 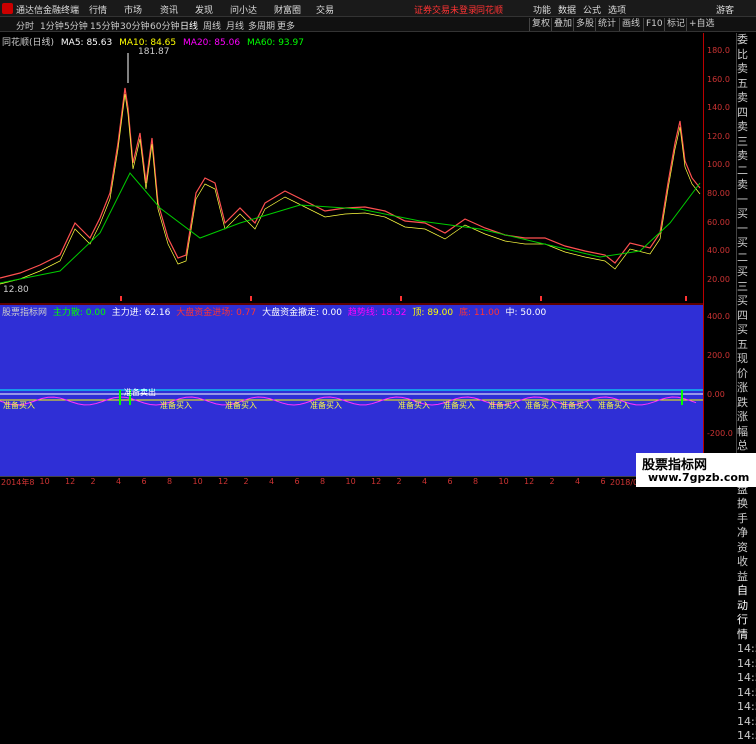 I want to click on quote-label: 买五, so click(x=742, y=337).